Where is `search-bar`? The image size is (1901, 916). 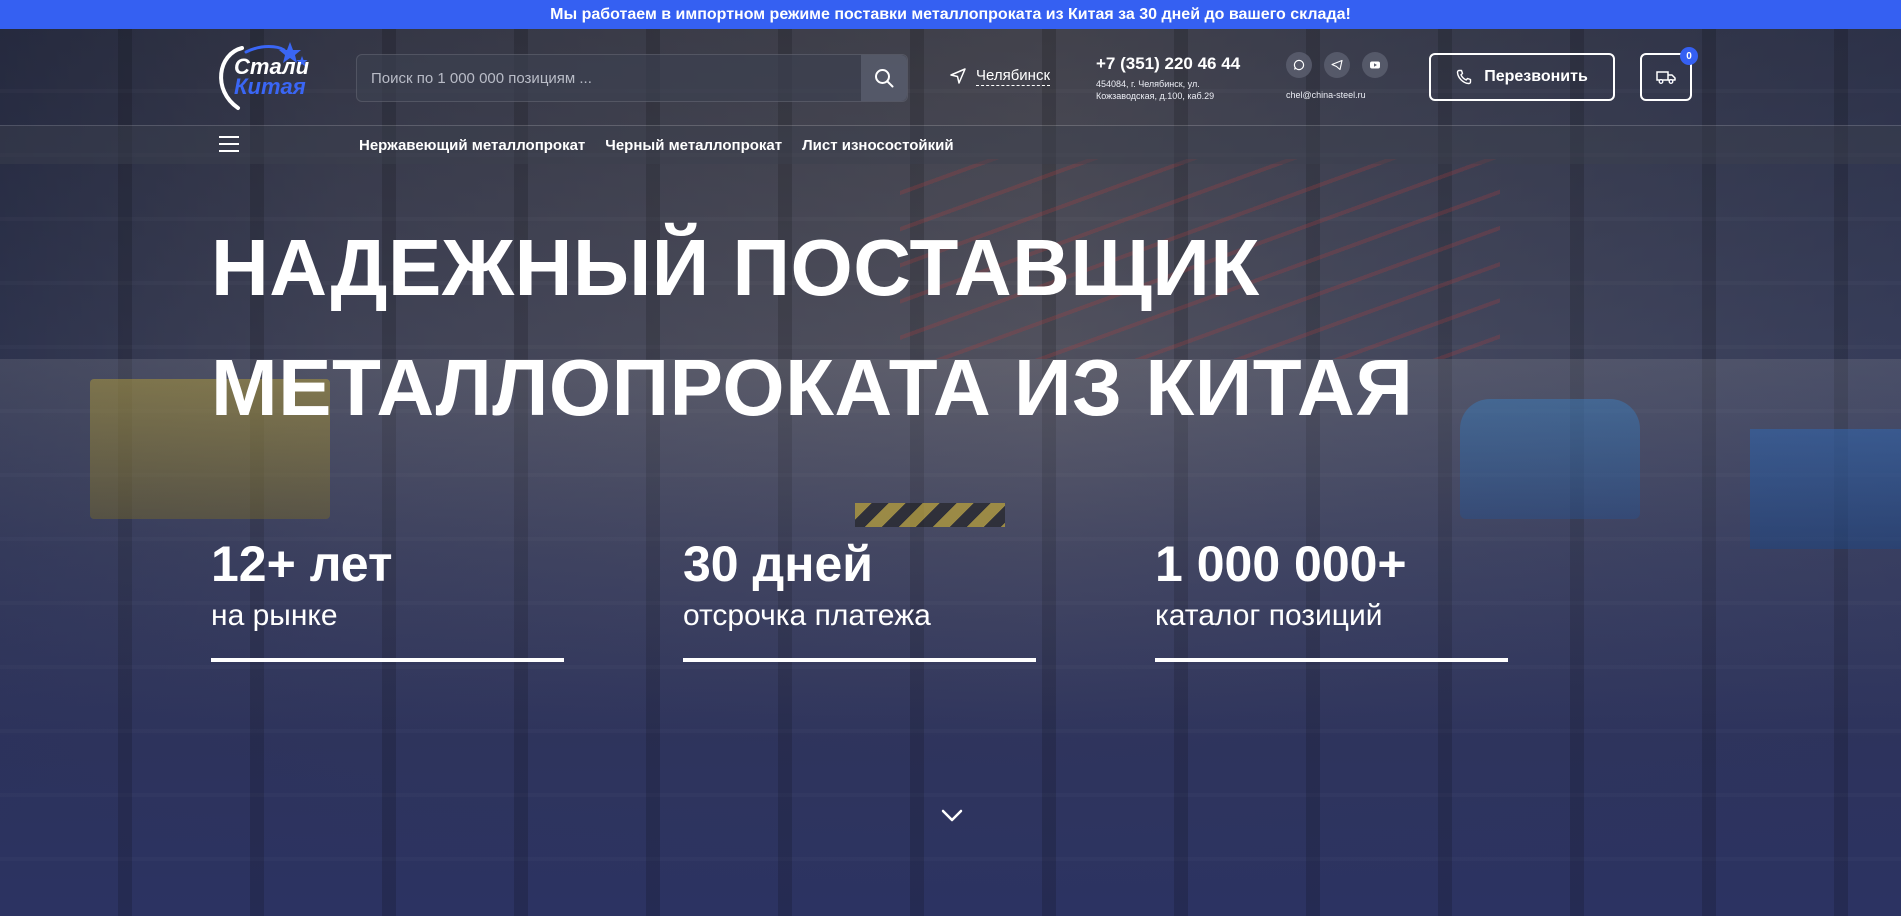
search-bar is located at coordinates (632, 78).